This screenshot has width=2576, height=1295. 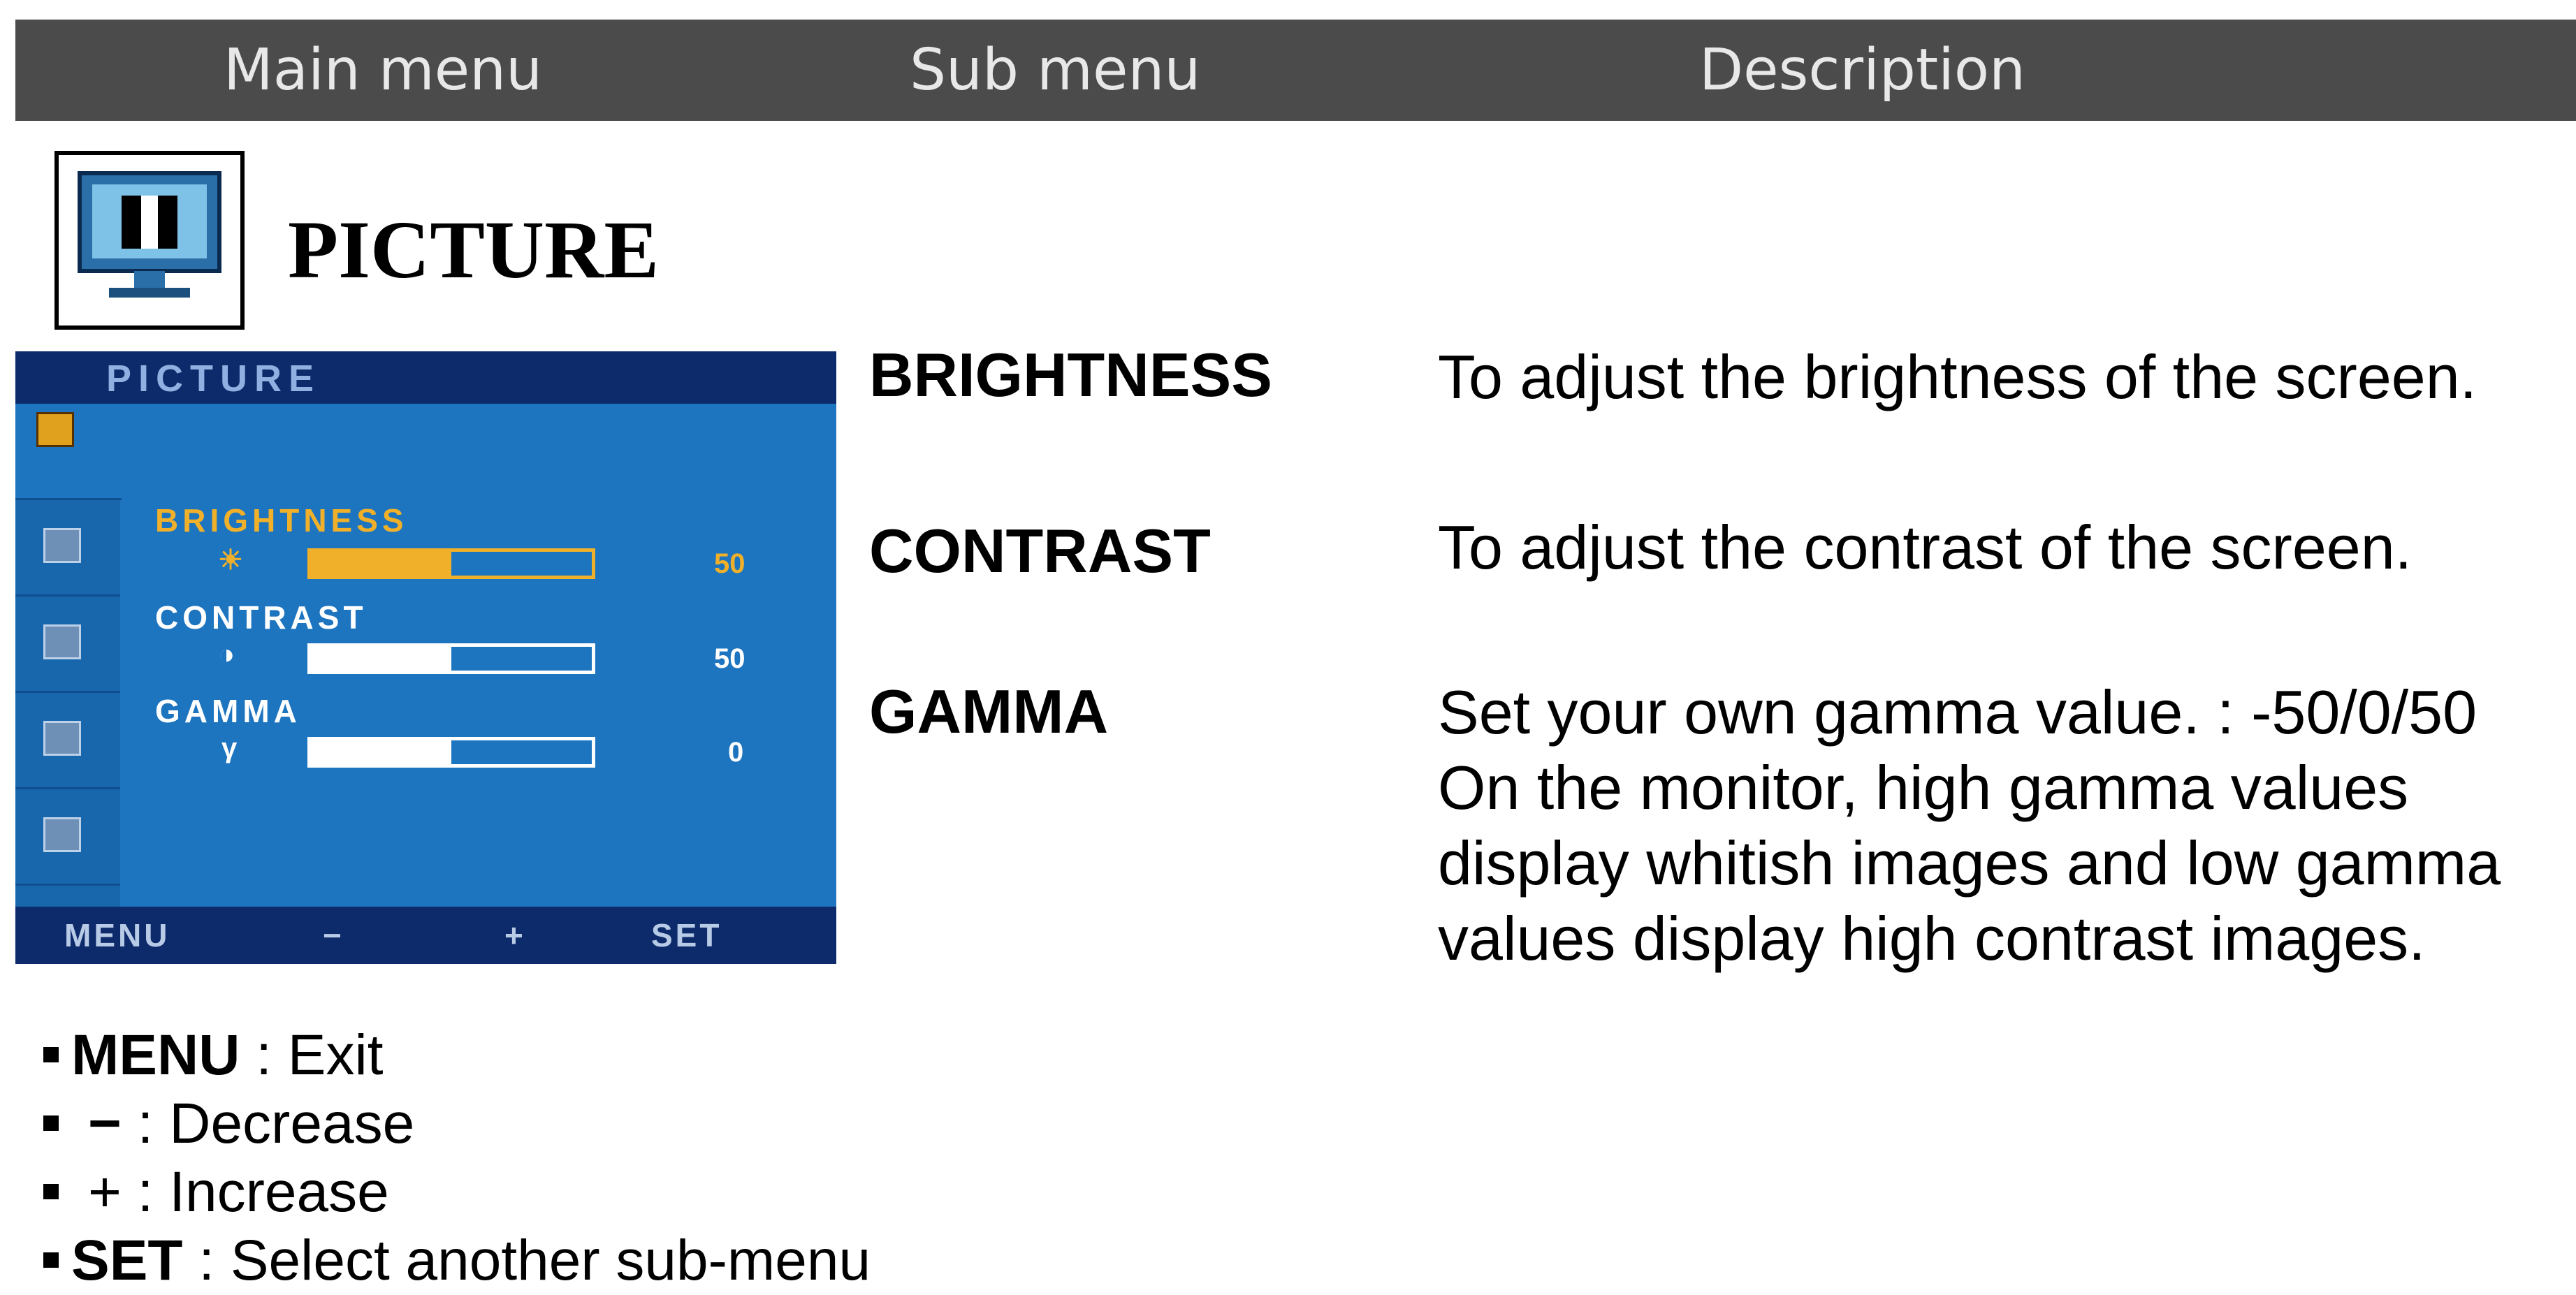 What do you see at coordinates (1969, 863) in the screenshot?
I see `description-line: display whitish images and low gamma` at bounding box center [1969, 863].